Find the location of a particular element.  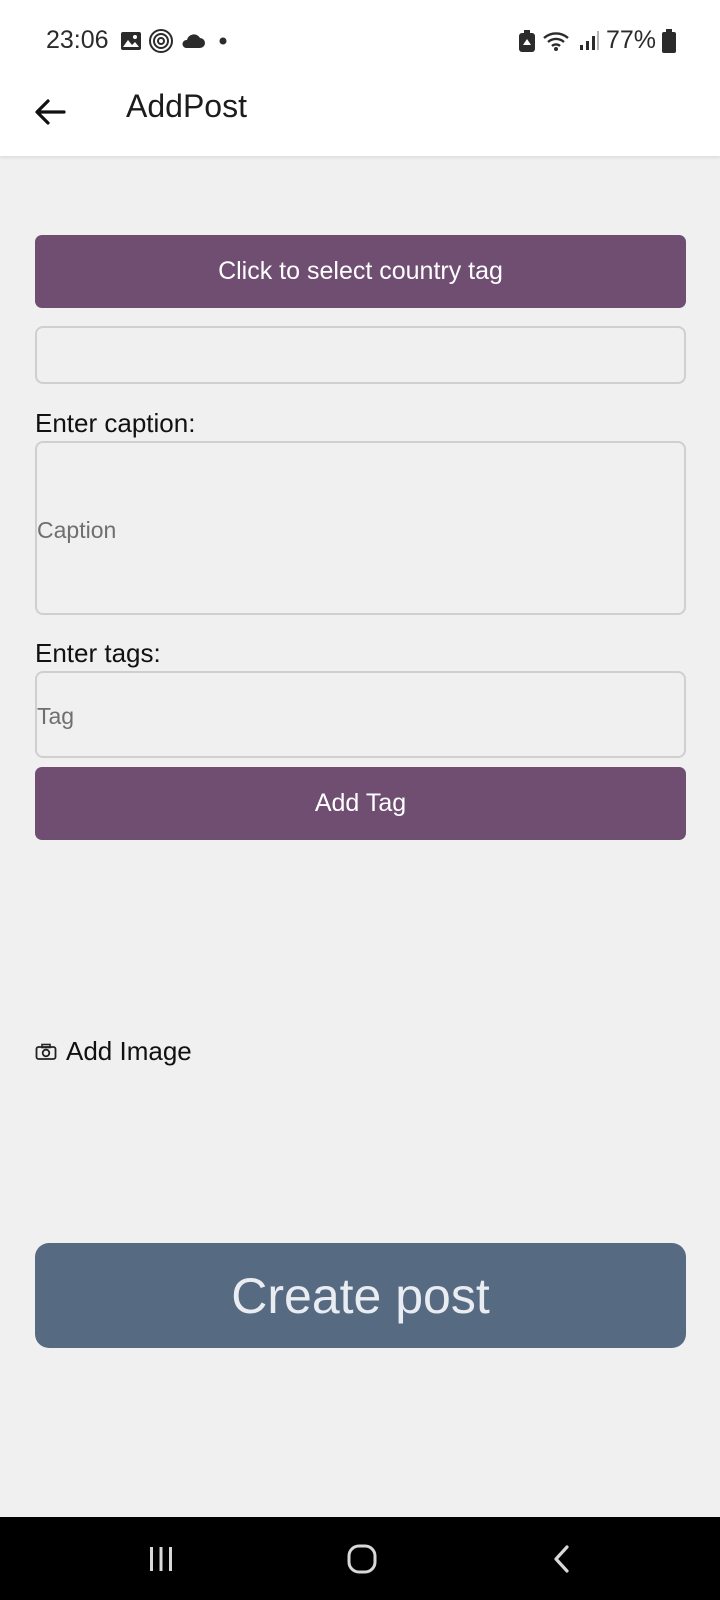

image-icon is located at coordinates (131, 41).